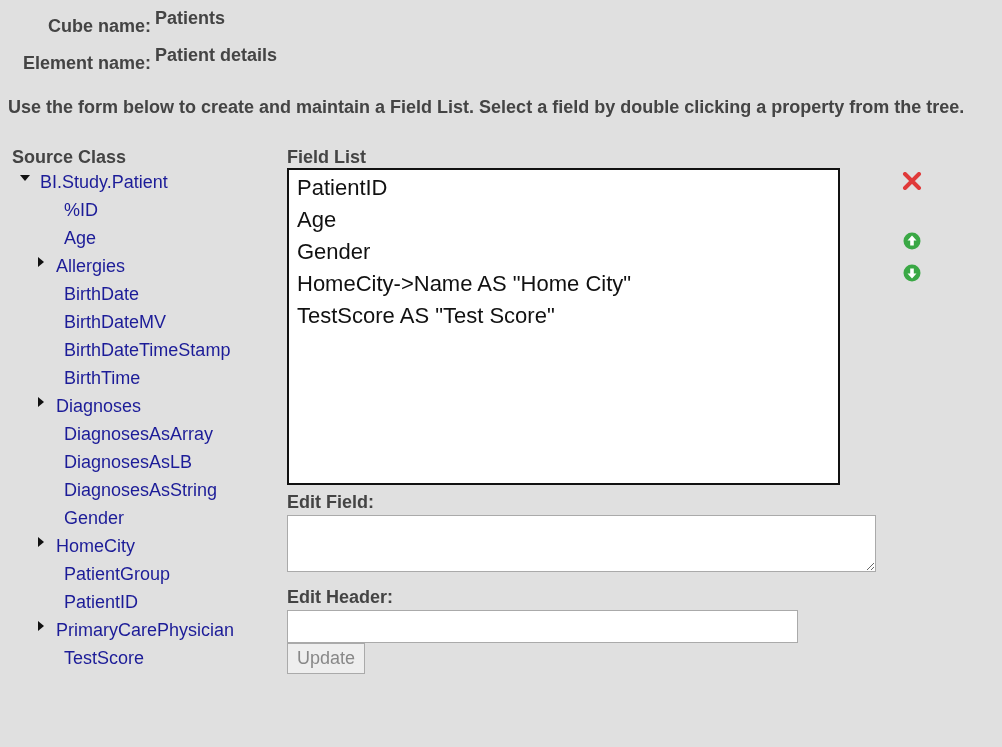 The image size is (1002, 747). What do you see at coordinates (101, 602) in the screenshot?
I see `tree-item: PatientID` at bounding box center [101, 602].